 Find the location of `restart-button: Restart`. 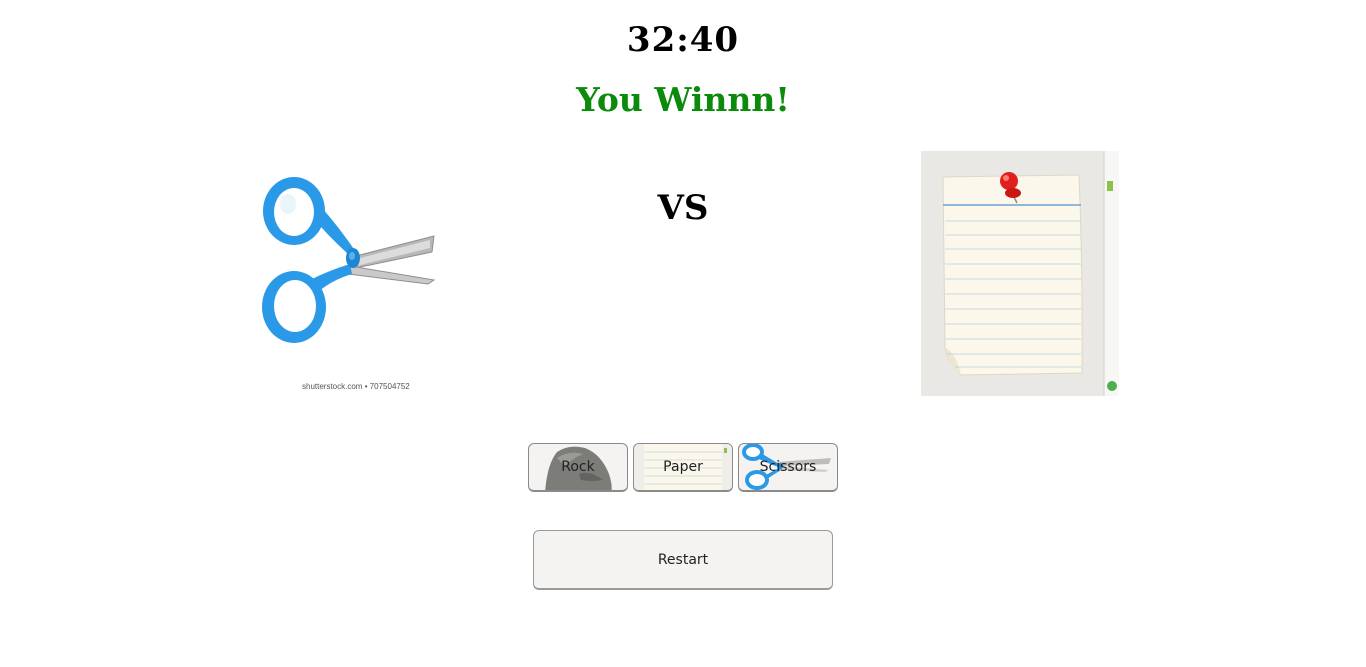

restart-button: Restart is located at coordinates (683, 560).